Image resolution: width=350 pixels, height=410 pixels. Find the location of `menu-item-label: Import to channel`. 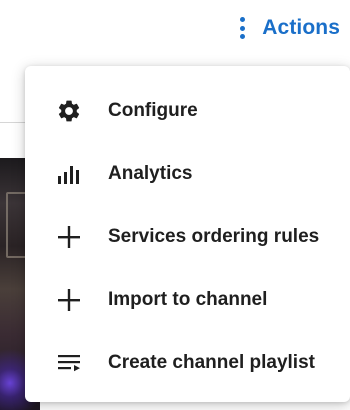

menu-item-label: Import to channel is located at coordinates (188, 299).